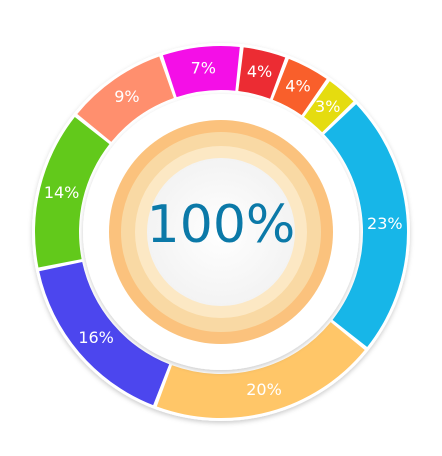  What do you see at coordinates (62, 192) in the screenshot?
I see `segment-label-4: 14%` at bounding box center [62, 192].